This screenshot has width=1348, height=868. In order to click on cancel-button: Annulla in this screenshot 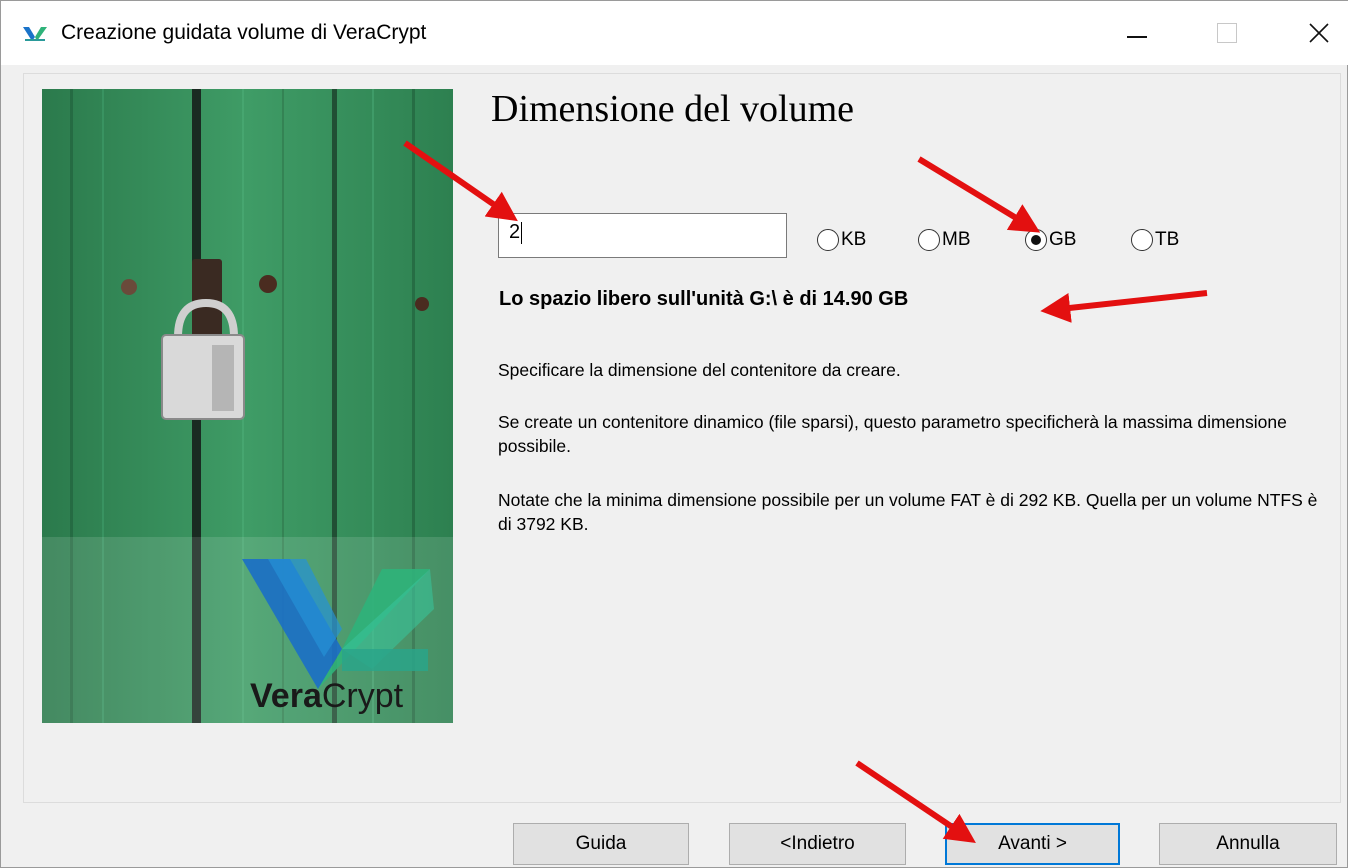, I will do `click(1248, 844)`.